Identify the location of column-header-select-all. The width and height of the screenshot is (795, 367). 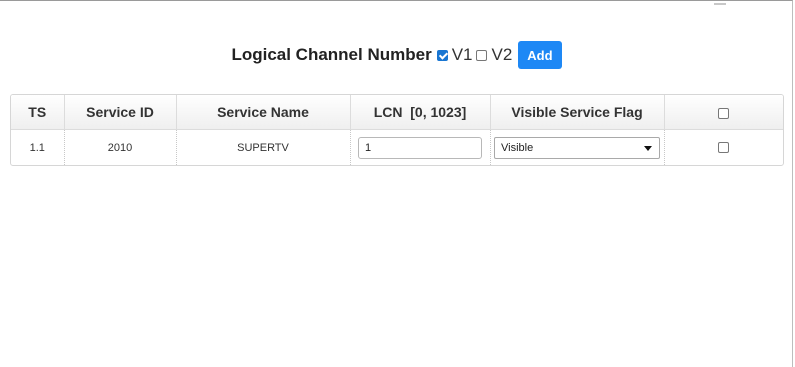
(723, 112).